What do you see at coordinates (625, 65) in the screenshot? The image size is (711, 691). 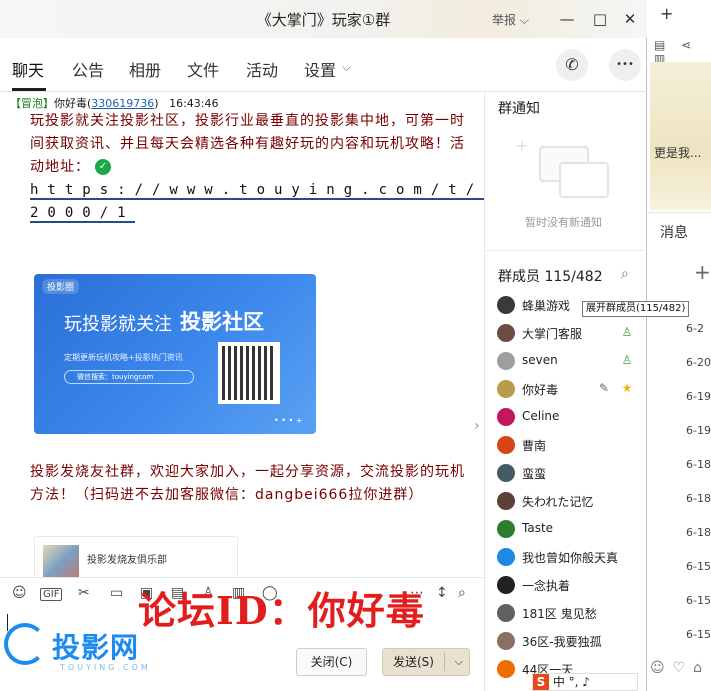 I see `more-button: •••` at bounding box center [625, 65].